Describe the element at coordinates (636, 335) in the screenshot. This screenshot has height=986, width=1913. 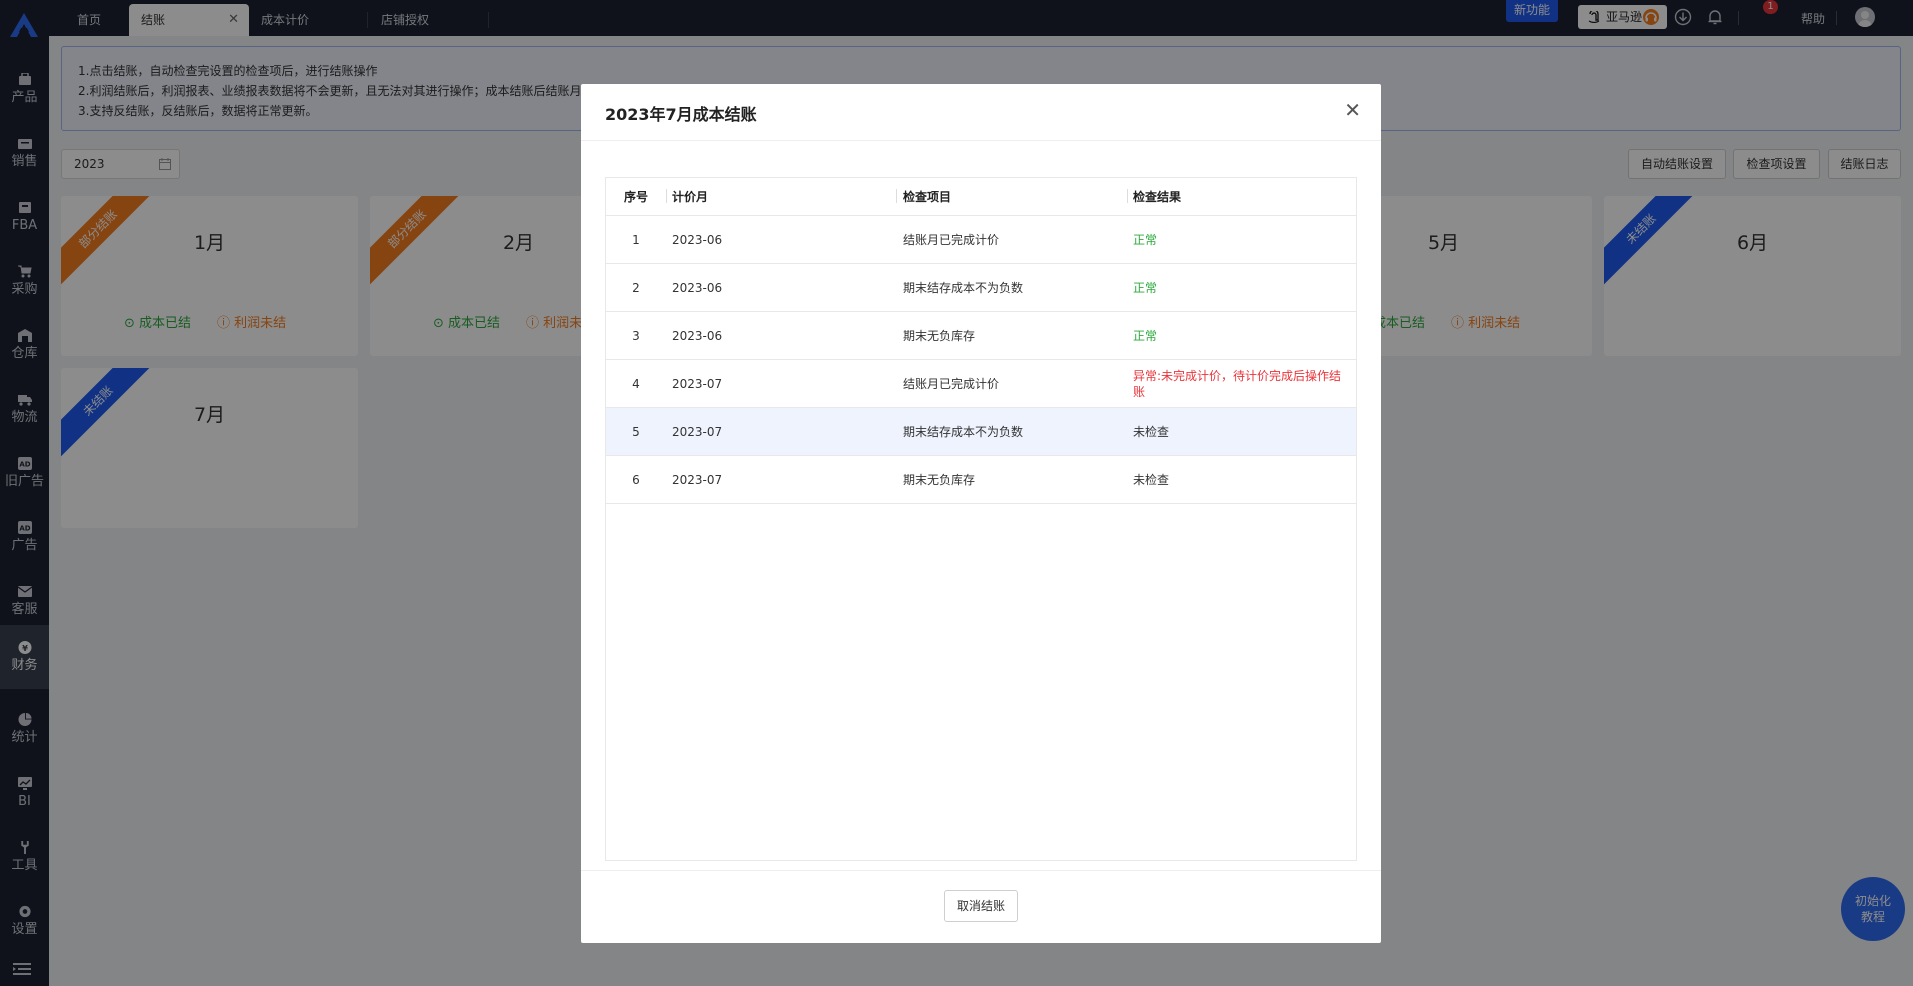
I see `row-index: 3` at that location.